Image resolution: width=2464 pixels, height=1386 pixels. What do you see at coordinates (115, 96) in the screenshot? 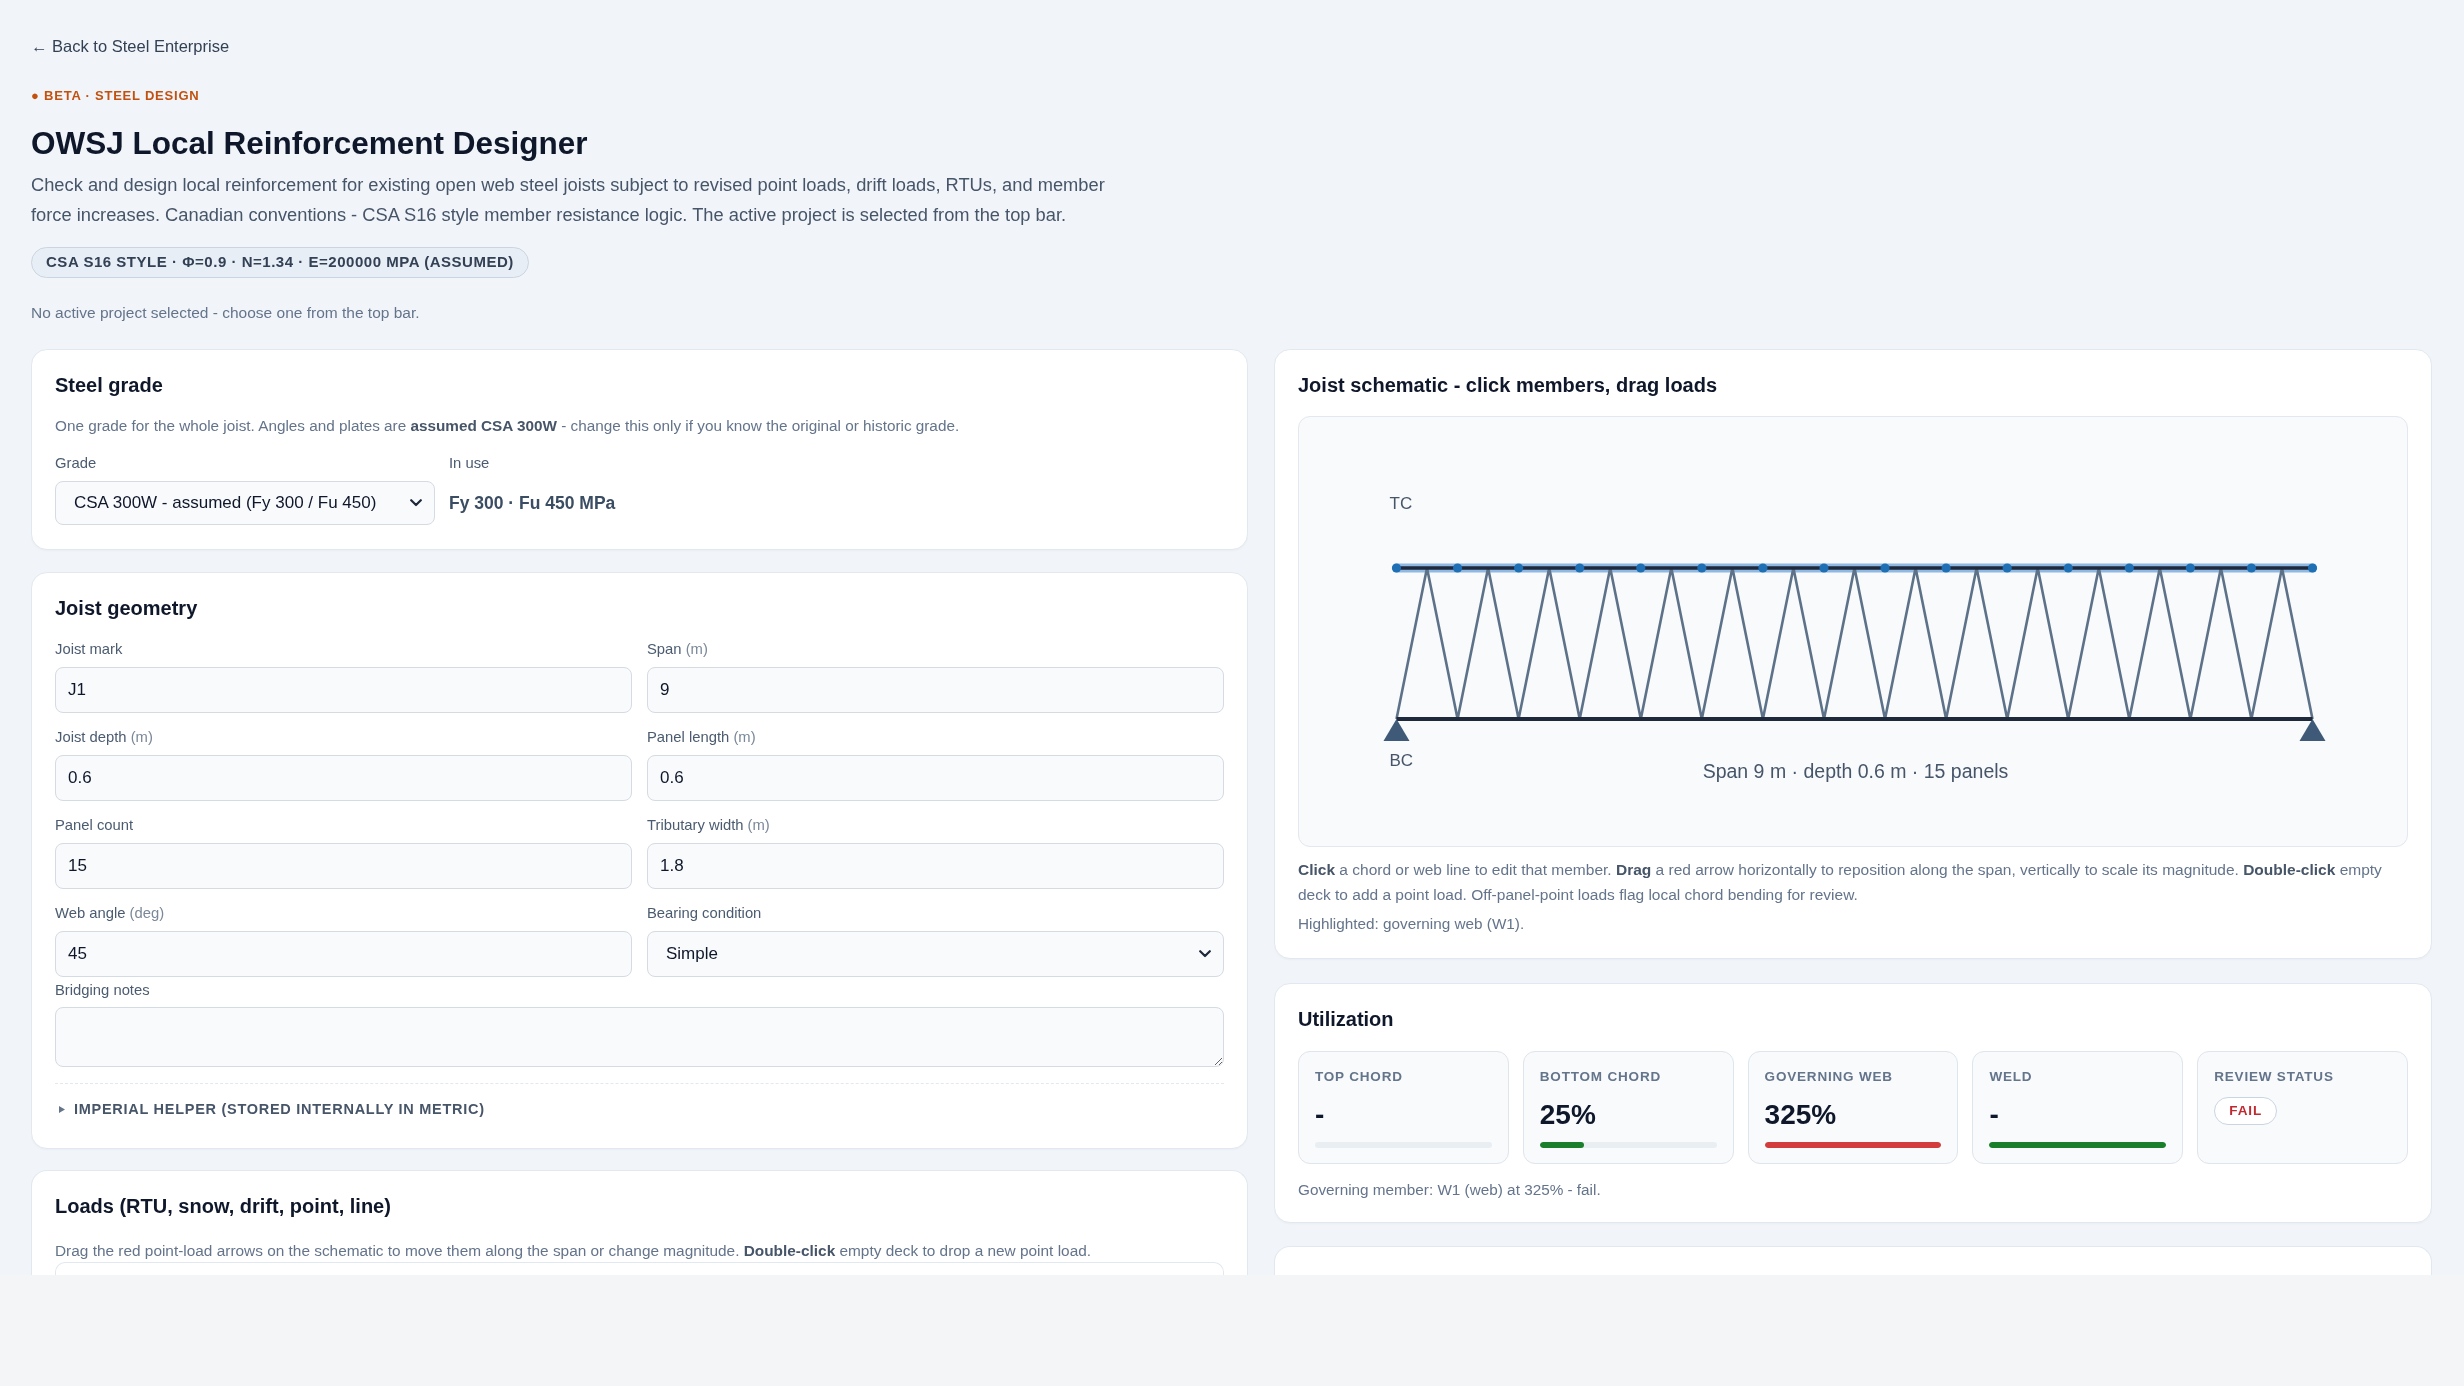
I see `section-eyebrow: ● BETA · STEEL DESIGN` at bounding box center [115, 96].